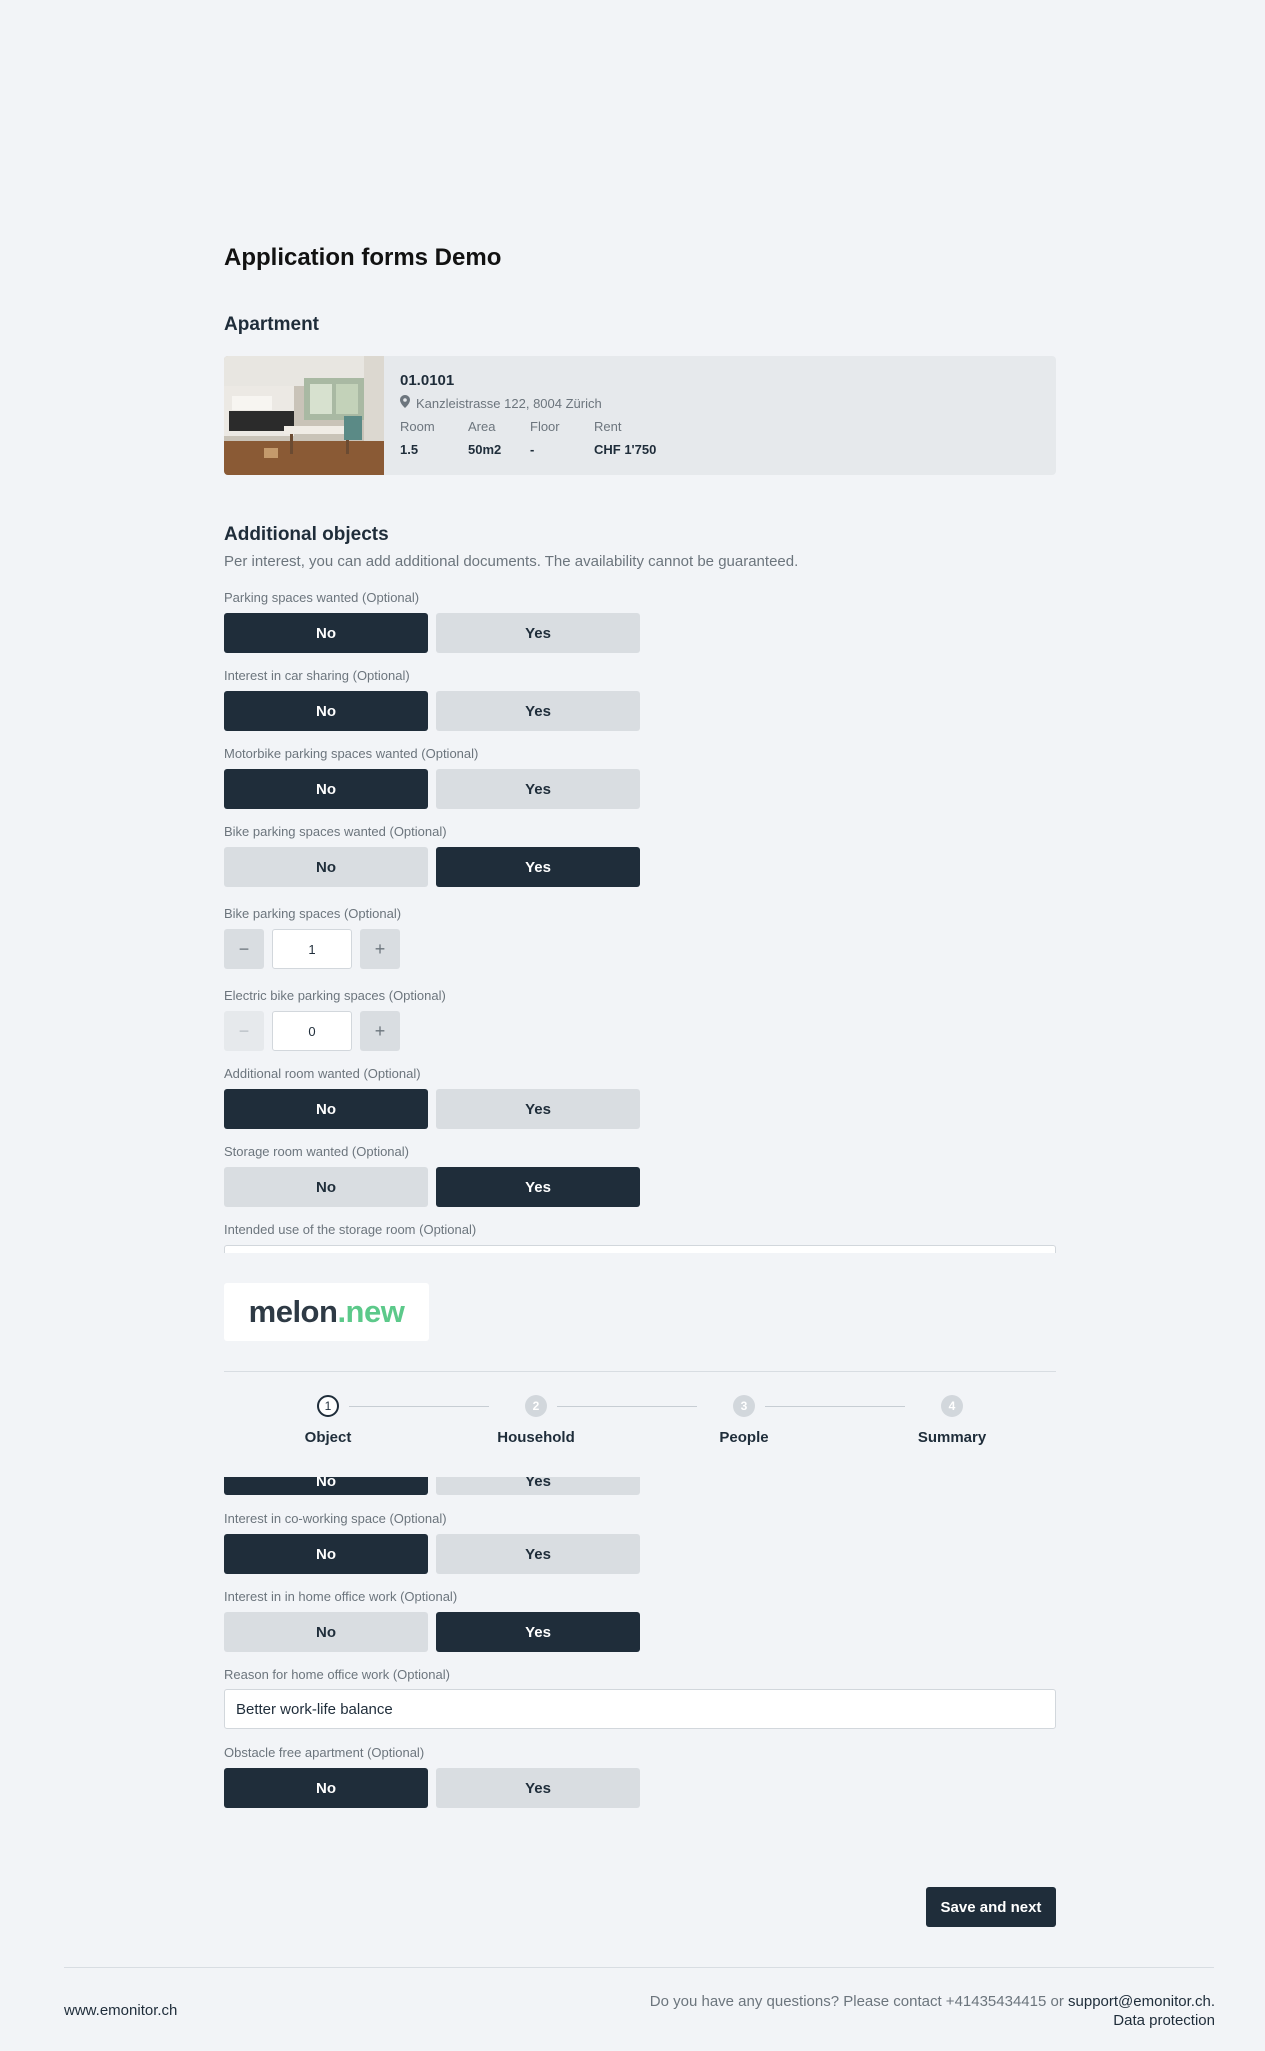 Image resolution: width=1265 pixels, height=2051 pixels. Describe the element at coordinates (639, 1967) in the screenshot. I see `footer-divider` at that location.